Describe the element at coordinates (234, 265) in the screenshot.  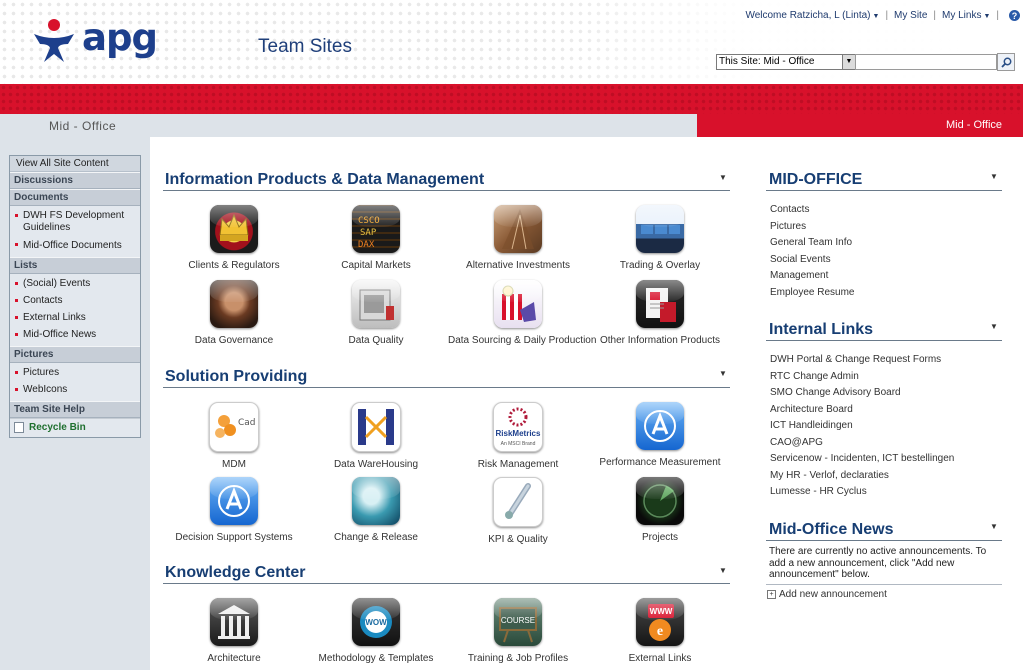
I see `tile-label: Clients & Regulators` at that location.